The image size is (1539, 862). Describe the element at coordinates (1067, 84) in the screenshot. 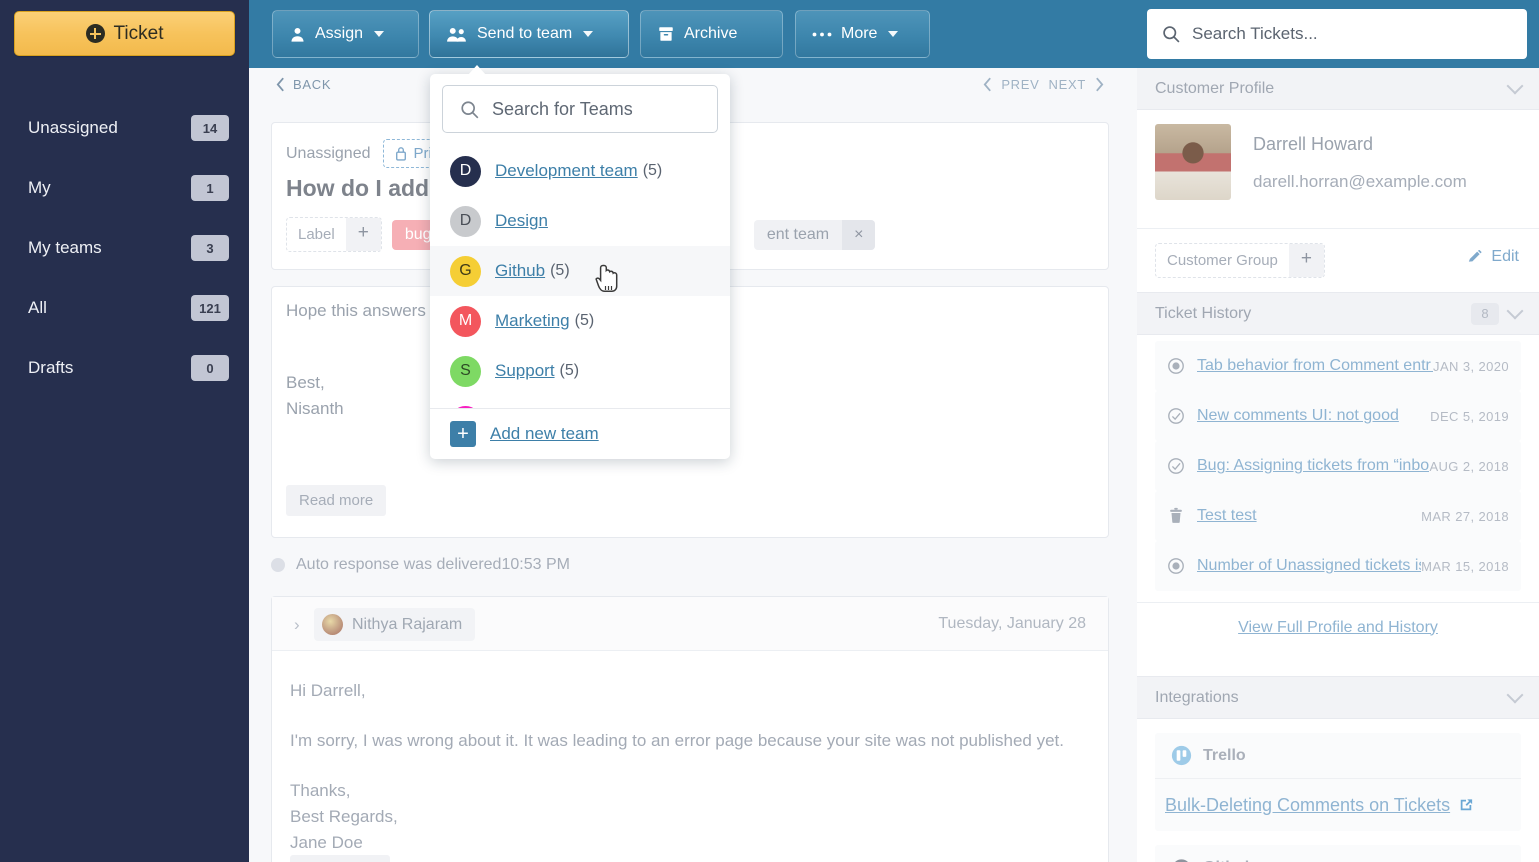

I see `next-link: NEXT` at that location.